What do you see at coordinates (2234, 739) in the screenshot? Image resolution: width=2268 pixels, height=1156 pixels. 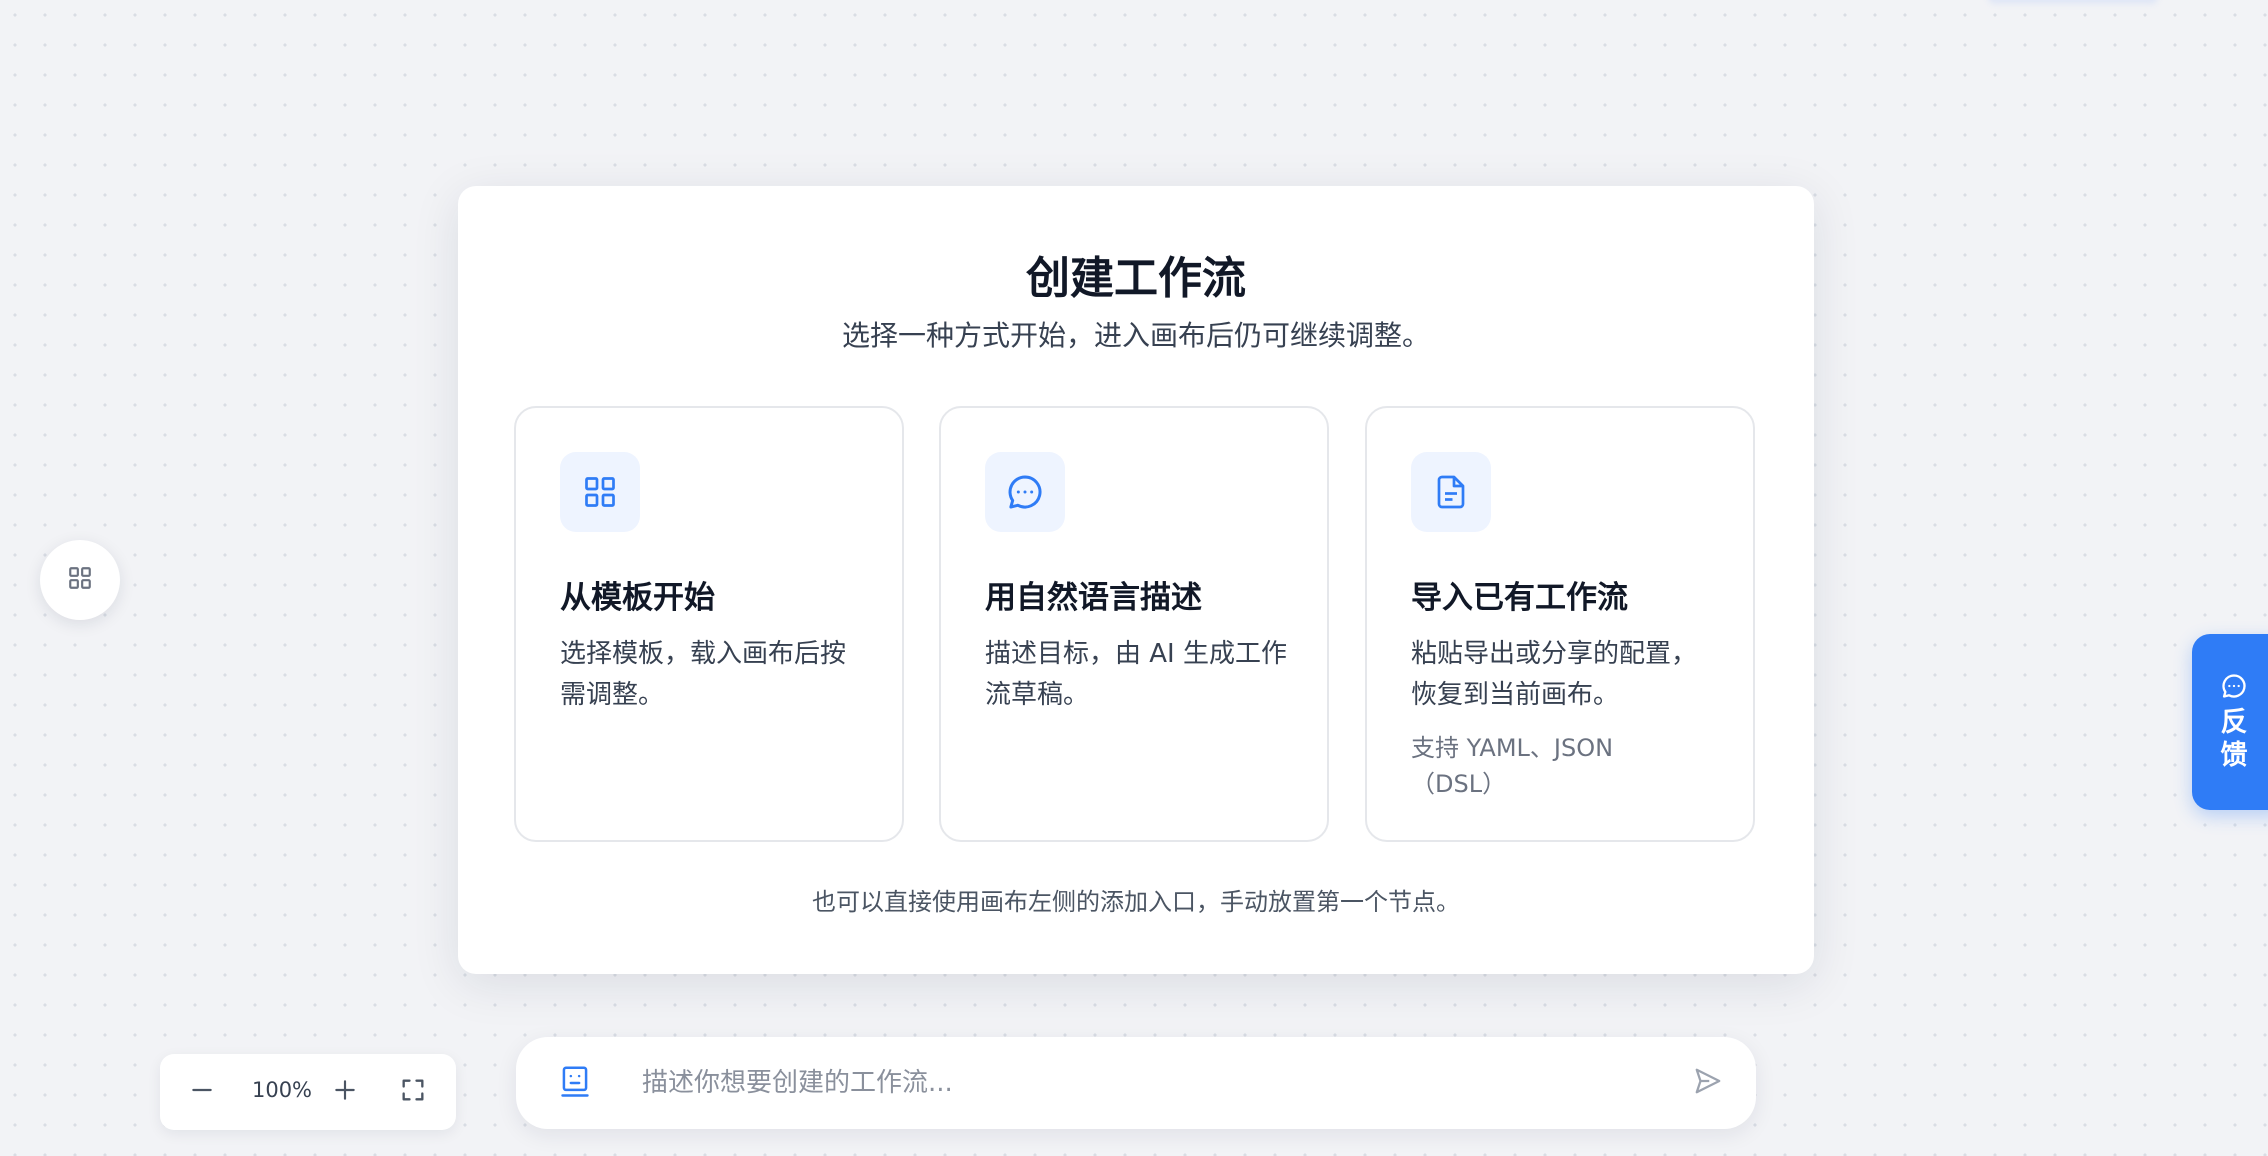 I see `feedback-label: 反馈` at bounding box center [2234, 739].